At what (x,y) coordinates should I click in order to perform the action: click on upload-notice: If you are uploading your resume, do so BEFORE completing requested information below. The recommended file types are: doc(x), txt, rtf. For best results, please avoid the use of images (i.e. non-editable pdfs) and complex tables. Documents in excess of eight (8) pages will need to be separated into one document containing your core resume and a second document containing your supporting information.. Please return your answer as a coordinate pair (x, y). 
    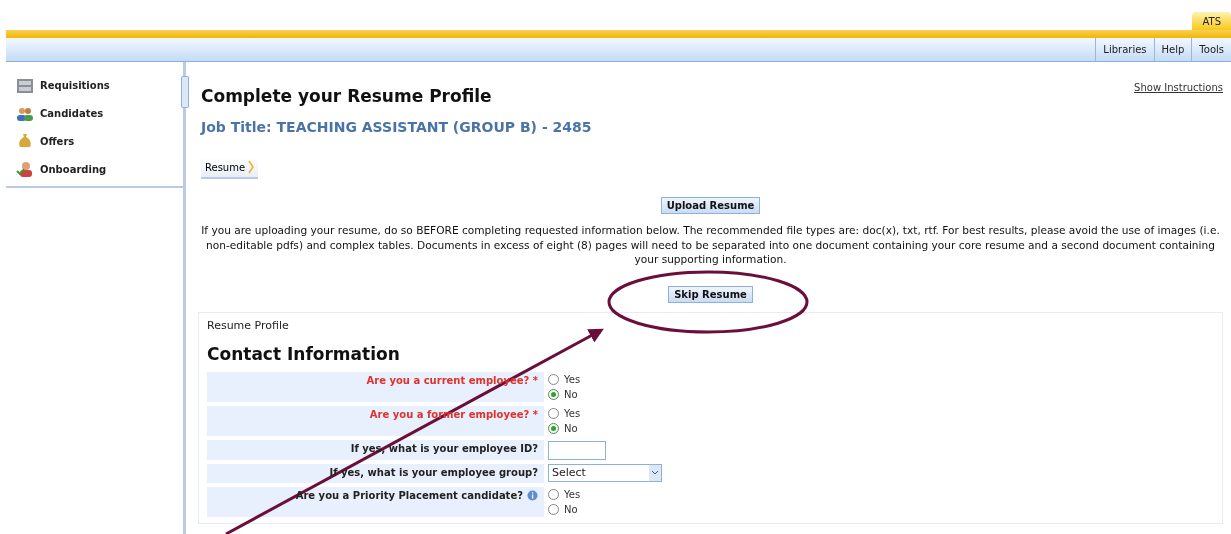
    Looking at the image, I should click on (710, 245).